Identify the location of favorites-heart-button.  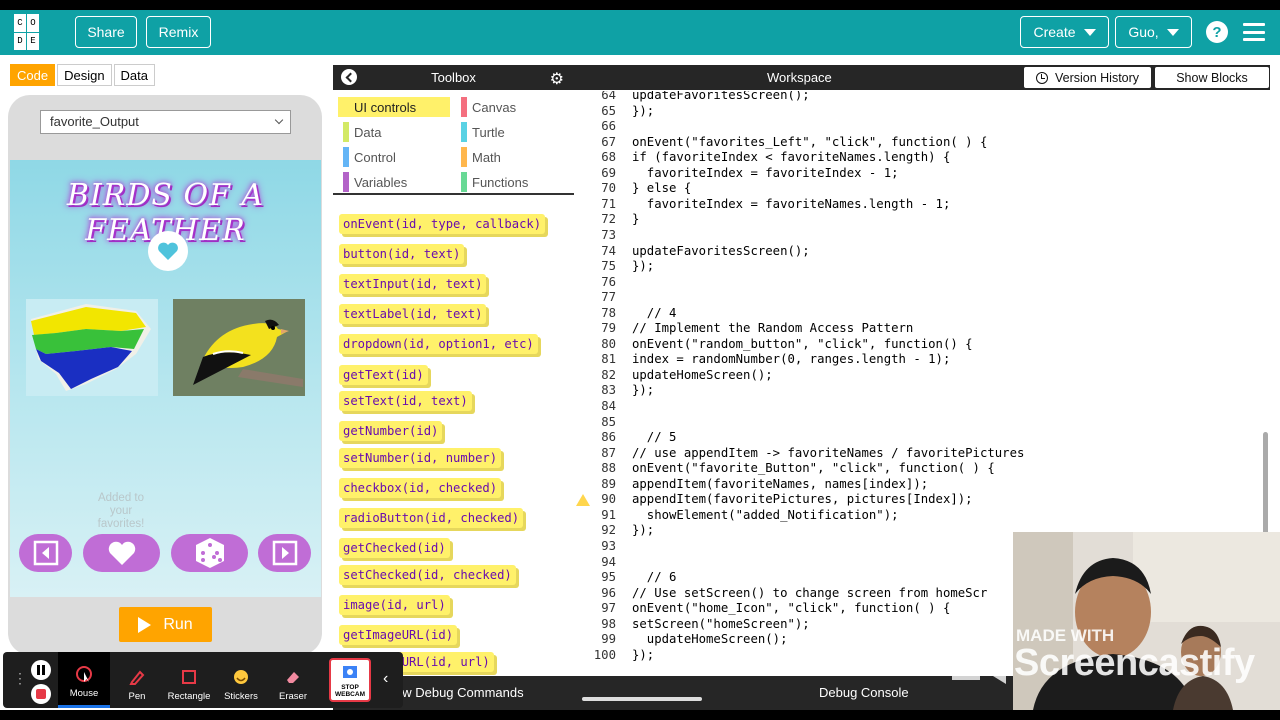
(168, 251).